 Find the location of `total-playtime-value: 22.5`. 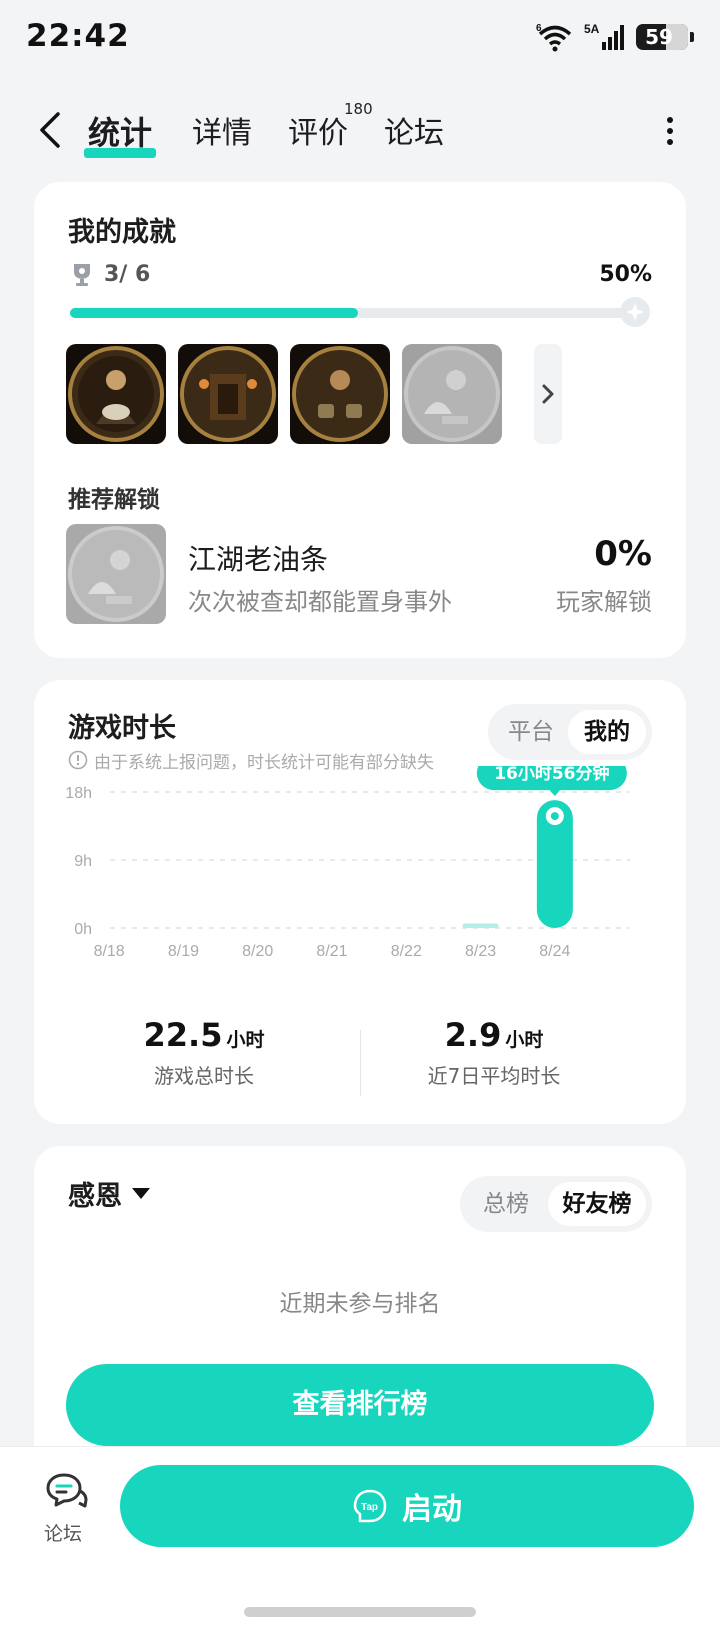

total-playtime-value: 22.5 is located at coordinates (183, 1035).